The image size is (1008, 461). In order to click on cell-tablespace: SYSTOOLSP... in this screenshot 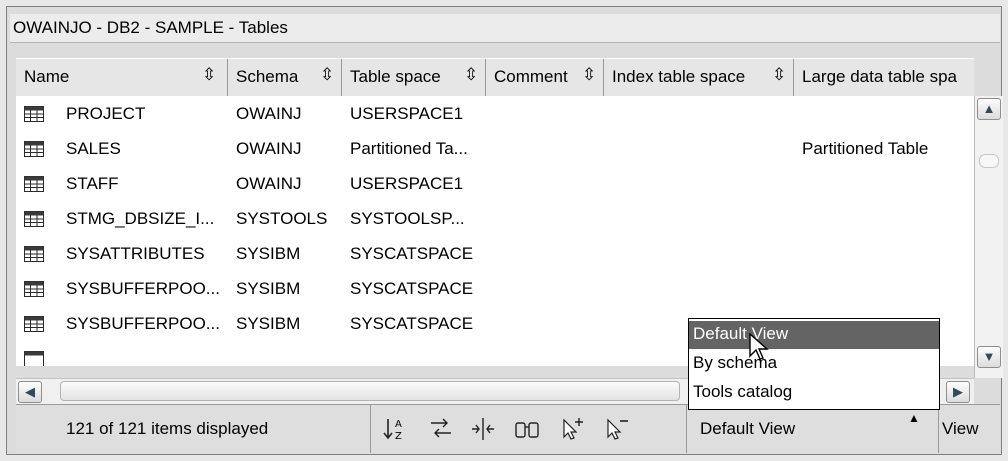, I will do `click(407, 218)`.